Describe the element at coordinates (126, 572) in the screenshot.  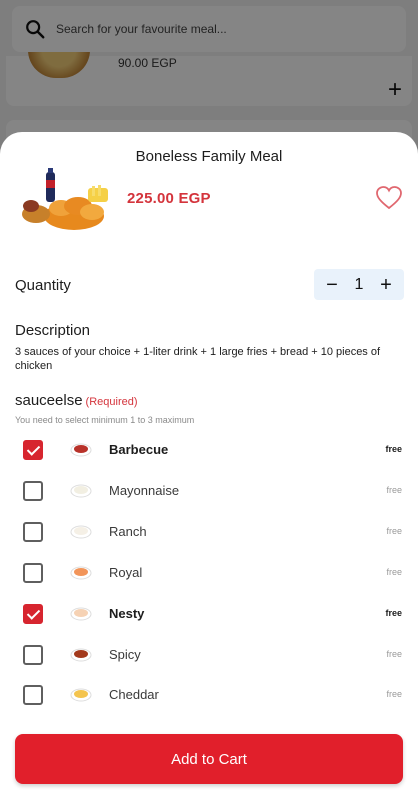
I see `option-label: Royal` at that location.